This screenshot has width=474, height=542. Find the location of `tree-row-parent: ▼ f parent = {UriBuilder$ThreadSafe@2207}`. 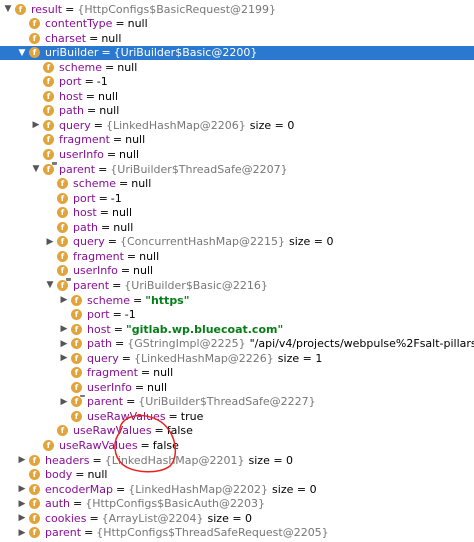

tree-row-parent: ▼ f parent = {UriBuilder$ThreadSafe@2207} is located at coordinates (237, 169).